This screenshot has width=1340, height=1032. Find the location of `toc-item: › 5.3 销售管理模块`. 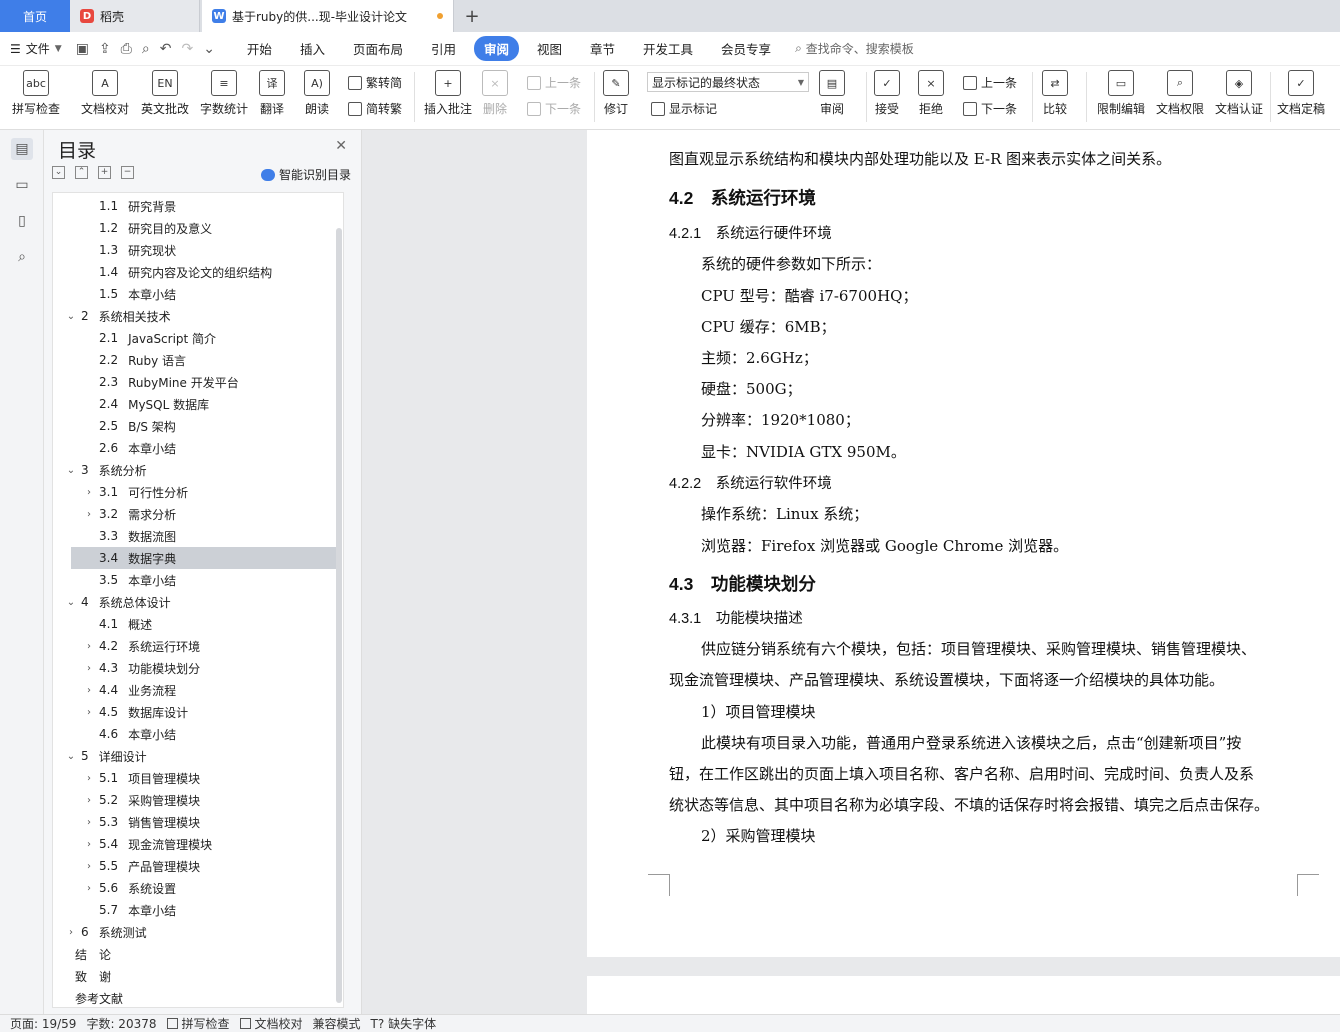

toc-item: › 5.3 销售管理模块 is located at coordinates (195, 822).